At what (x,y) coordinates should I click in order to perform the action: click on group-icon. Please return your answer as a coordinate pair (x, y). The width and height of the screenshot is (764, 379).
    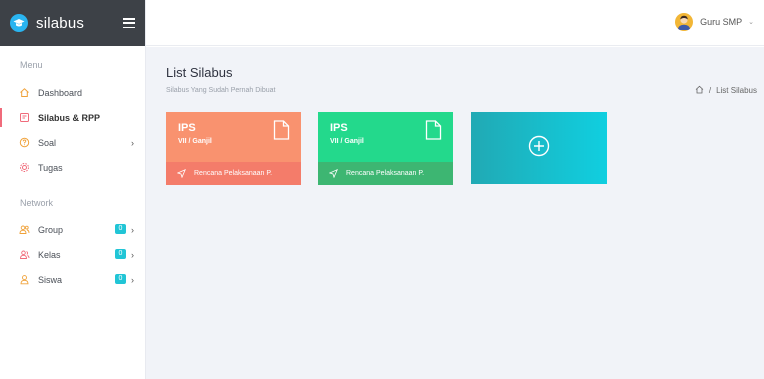
    Looking at the image, I should click on (24, 229).